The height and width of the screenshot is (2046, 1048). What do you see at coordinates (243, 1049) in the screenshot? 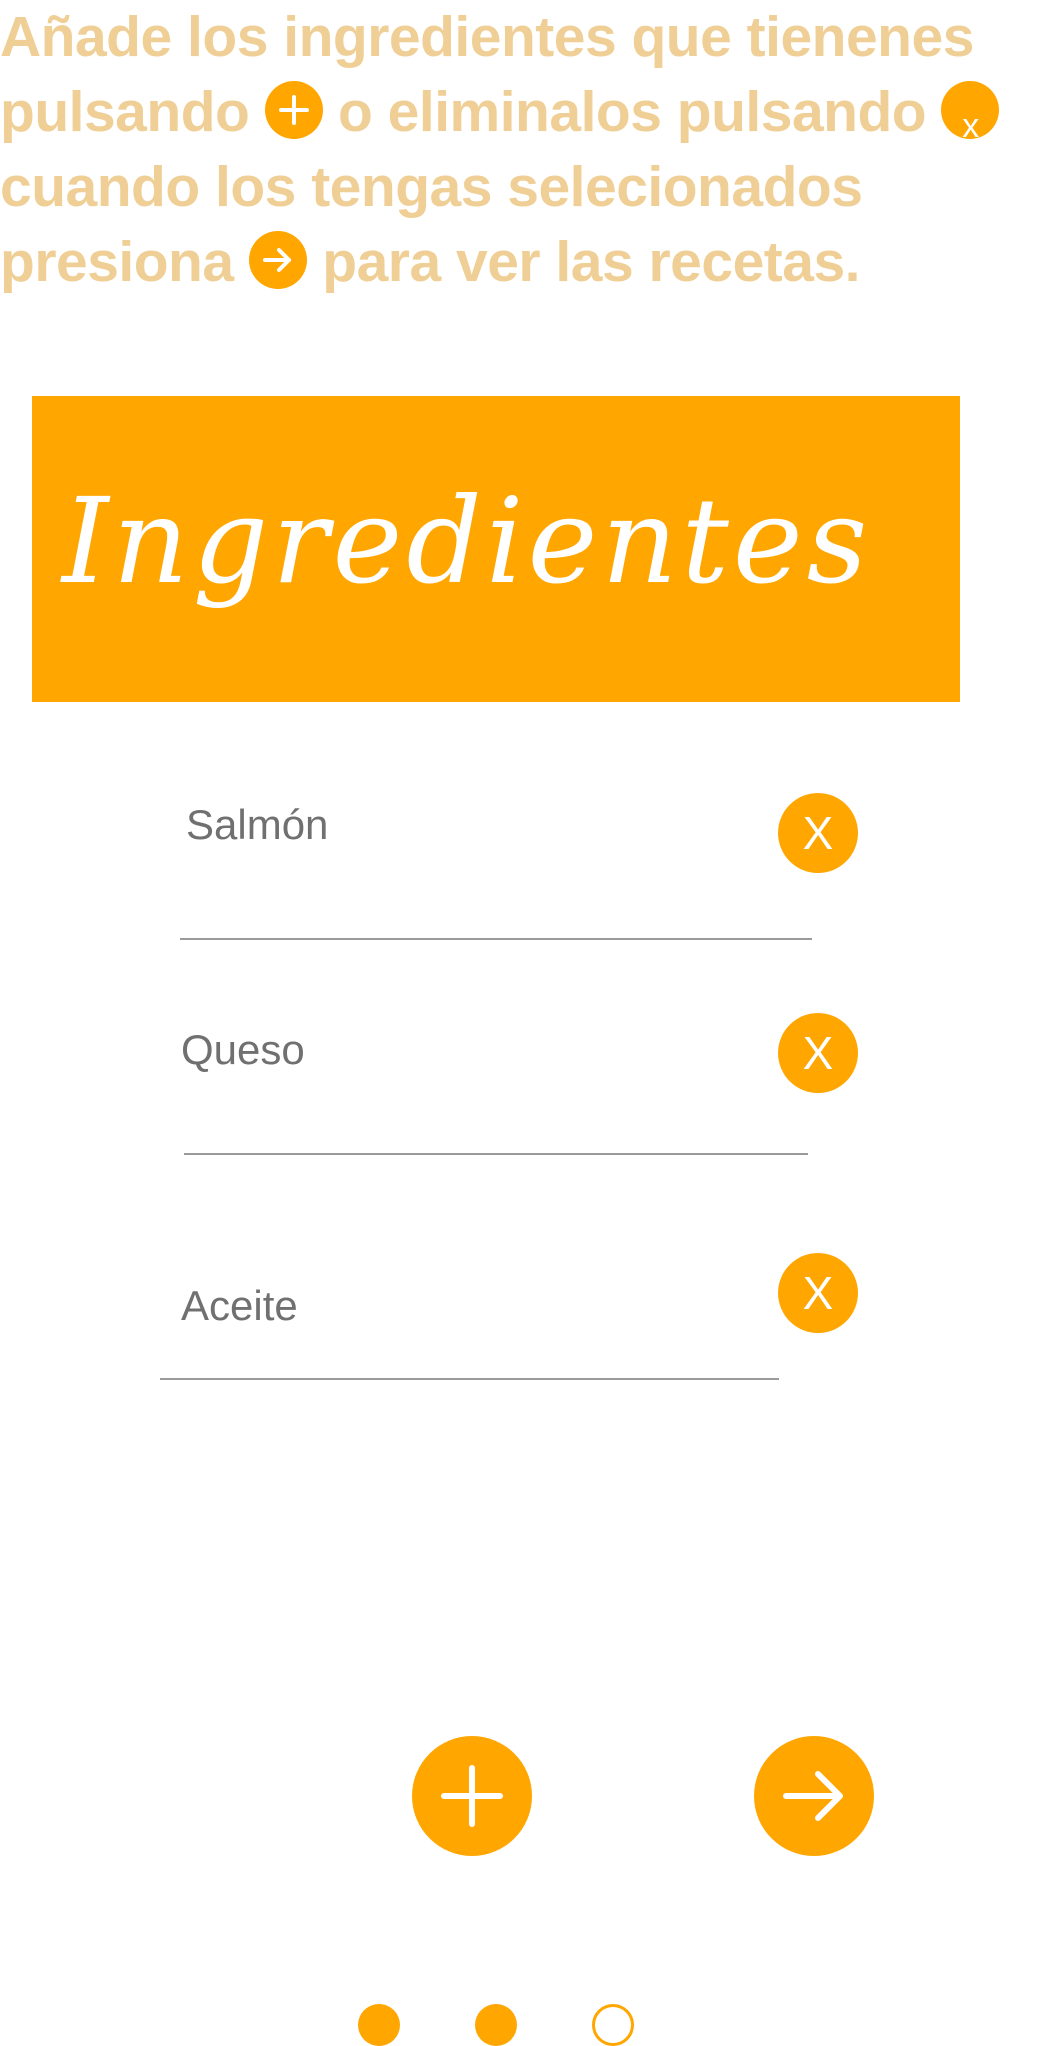
I see `ingredient-name: Queso` at bounding box center [243, 1049].